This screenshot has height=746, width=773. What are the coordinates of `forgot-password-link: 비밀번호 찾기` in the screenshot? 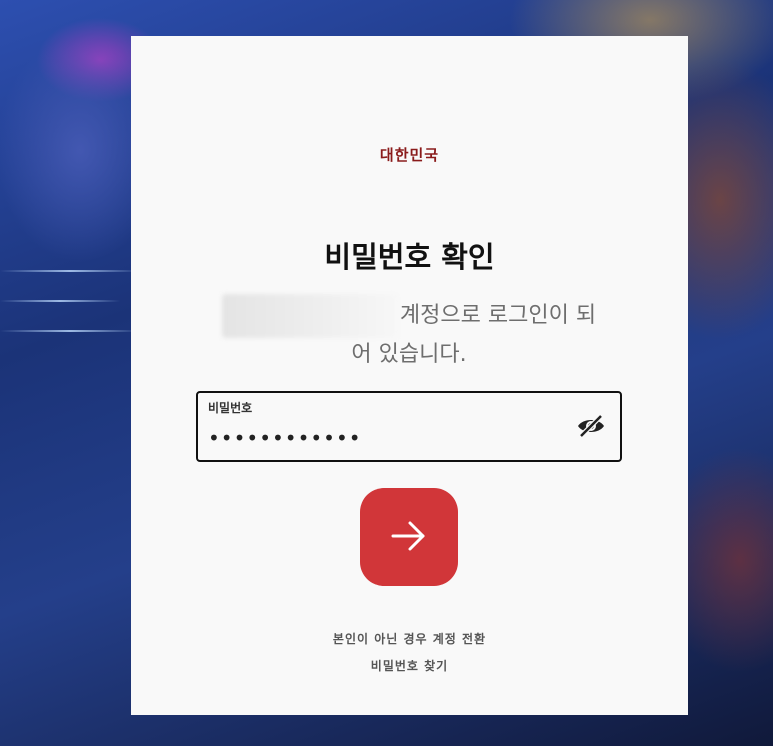 It's located at (409, 665).